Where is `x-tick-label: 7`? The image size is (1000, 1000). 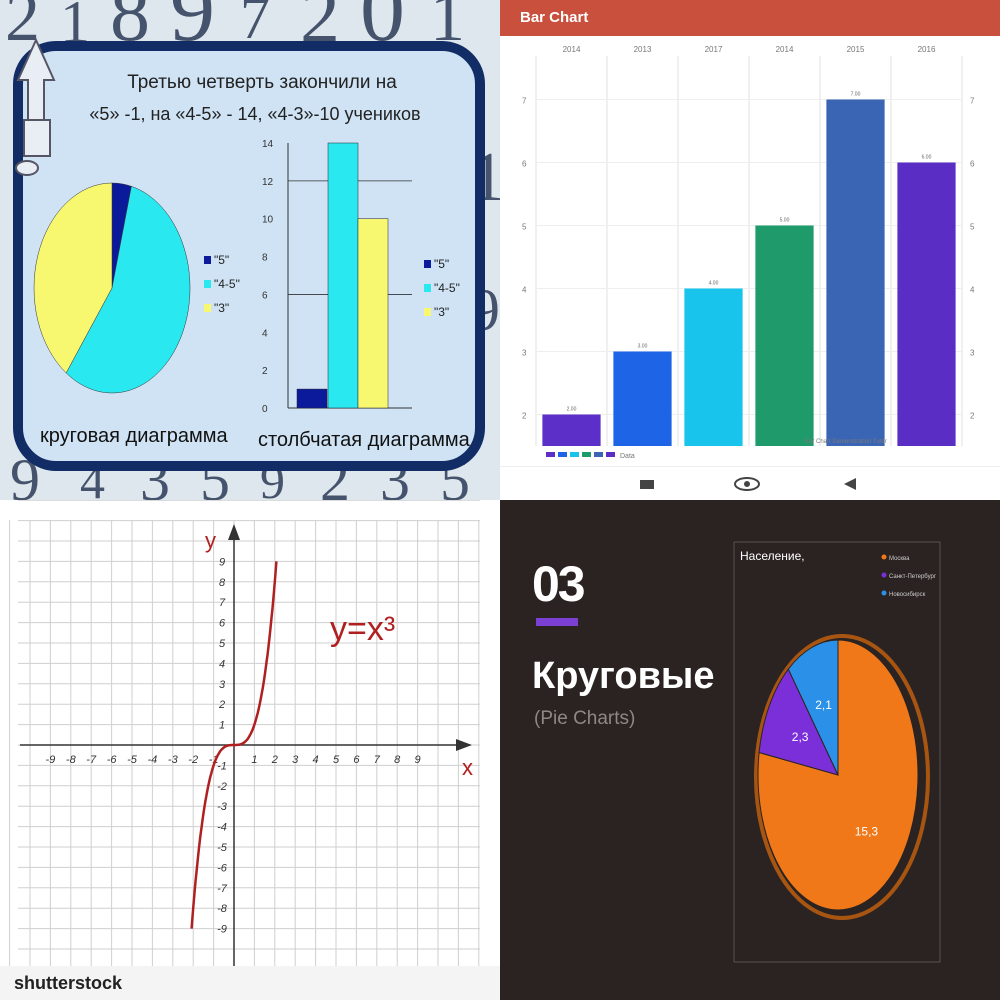 x-tick-label: 7 is located at coordinates (377, 760).